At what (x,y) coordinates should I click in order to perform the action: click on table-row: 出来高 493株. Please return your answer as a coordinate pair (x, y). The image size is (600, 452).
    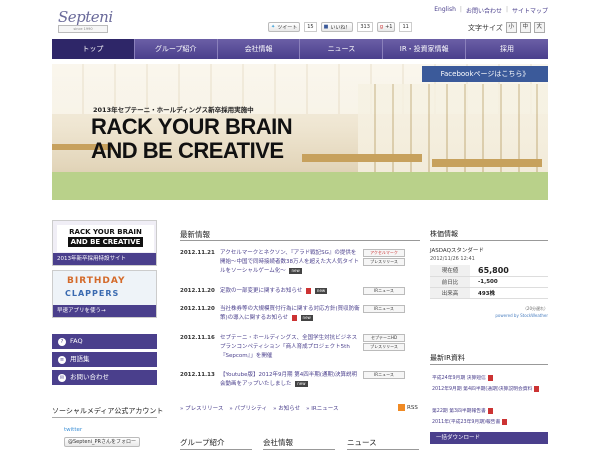
    Looking at the image, I should click on (489, 293).